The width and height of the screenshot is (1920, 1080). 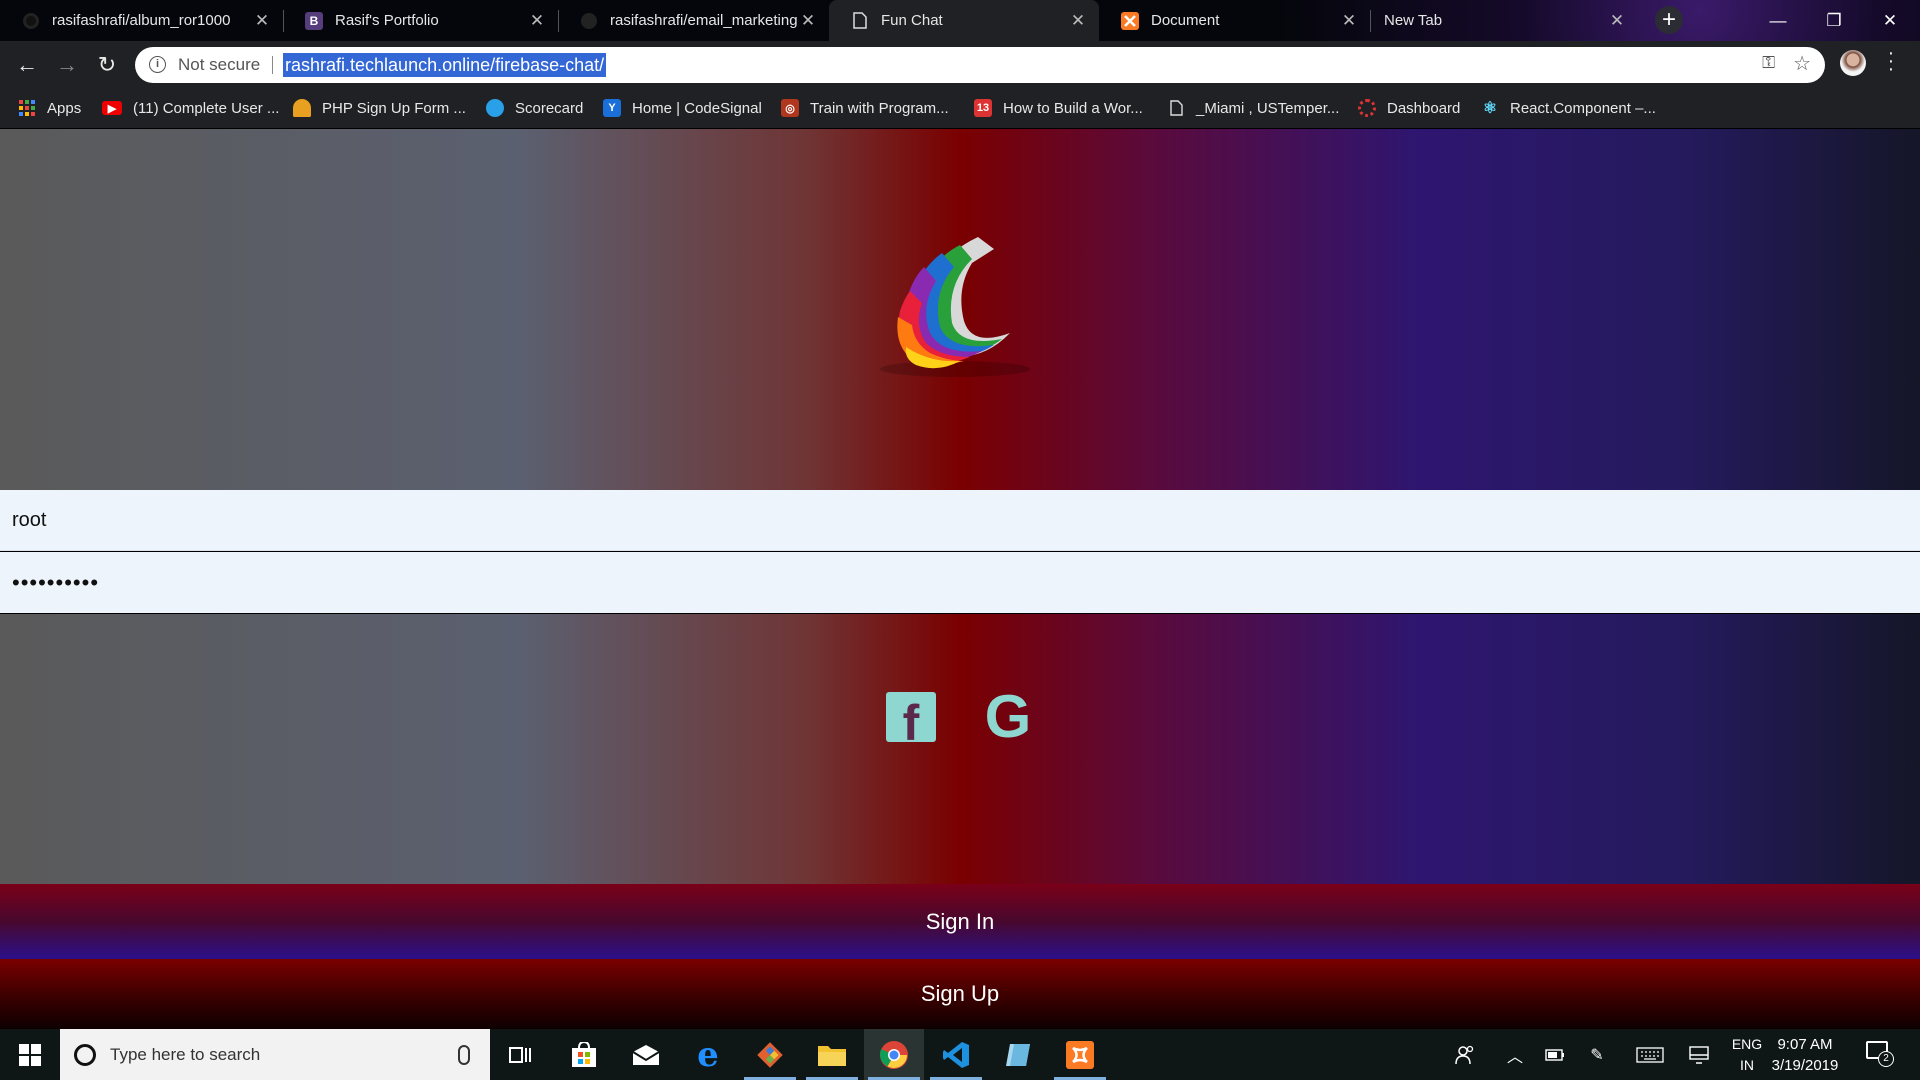 What do you see at coordinates (612, 108) in the screenshot?
I see `codesignal-icon: Y` at bounding box center [612, 108].